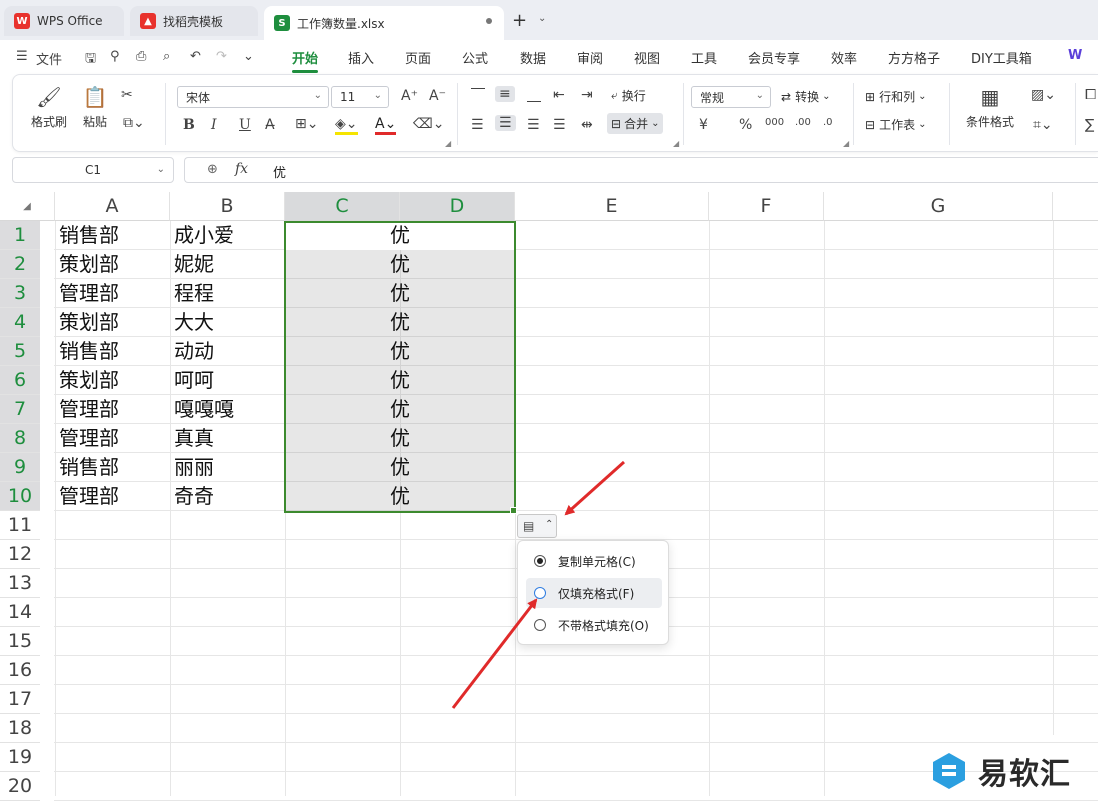 The image size is (1098, 801). I want to click on site-watermark: 易软汇, so click(1014, 771).